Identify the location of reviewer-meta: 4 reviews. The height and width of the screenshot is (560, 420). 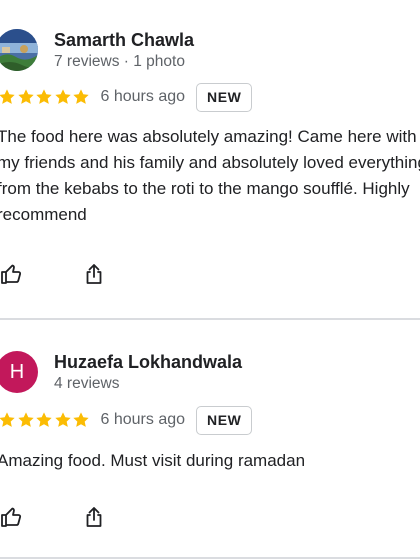
(86, 384).